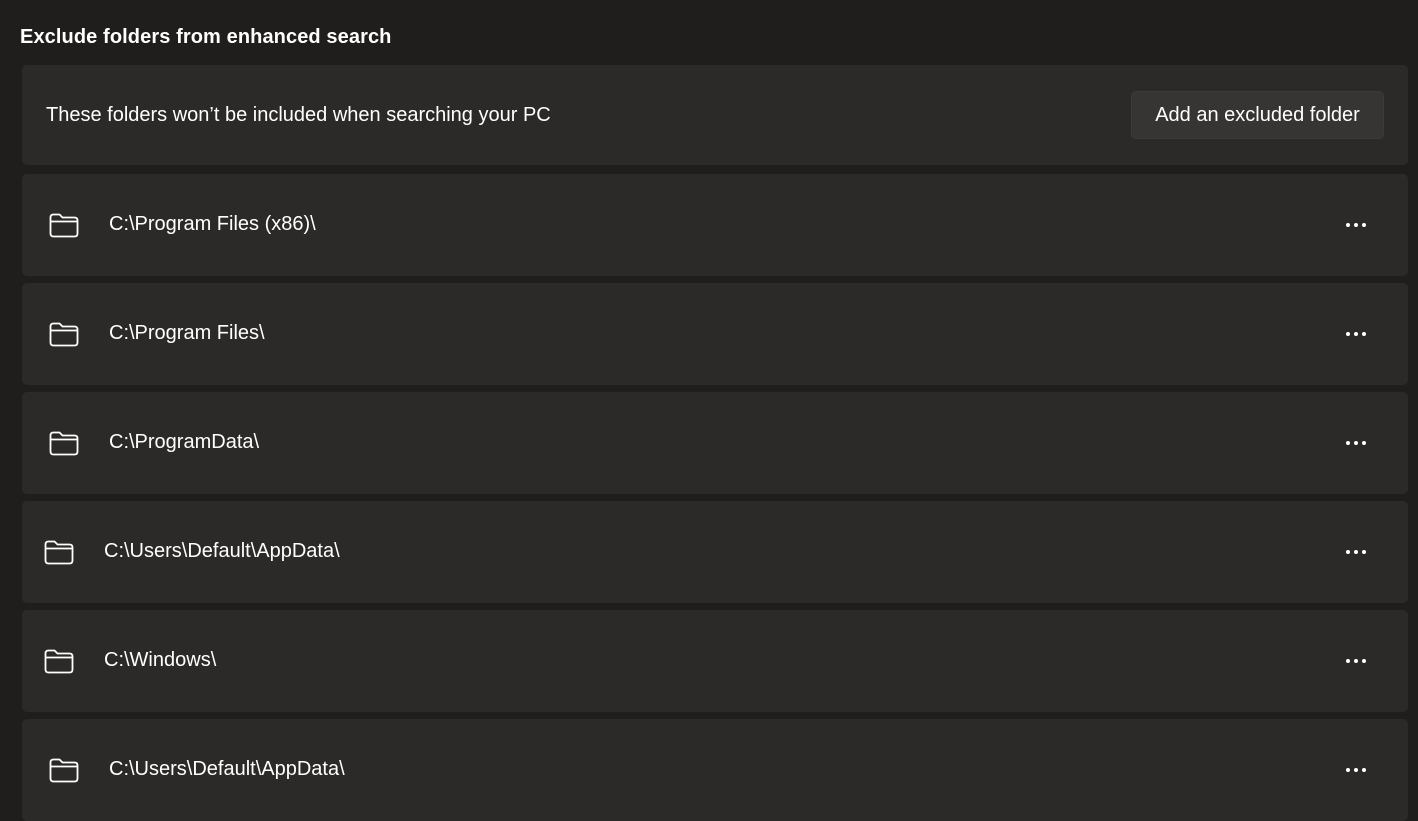 This screenshot has height=821, width=1418. What do you see at coordinates (715, 334) in the screenshot?
I see `excluded-folder-row: C:\Program Files\` at bounding box center [715, 334].